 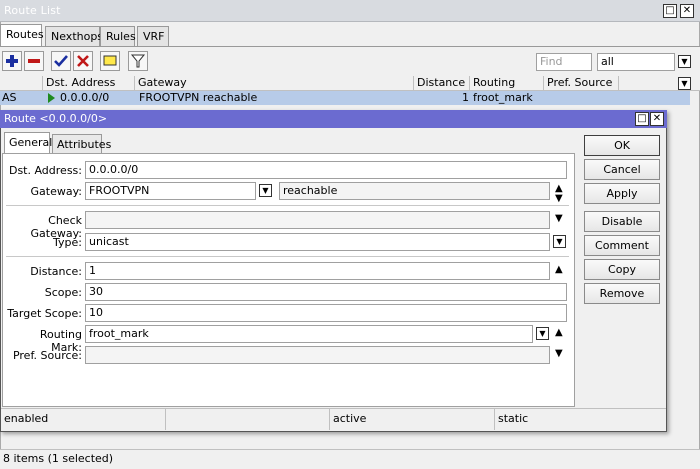 What do you see at coordinates (248, 419) in the screenshot?
I see `status-empty` at bounding box center [248, 419].